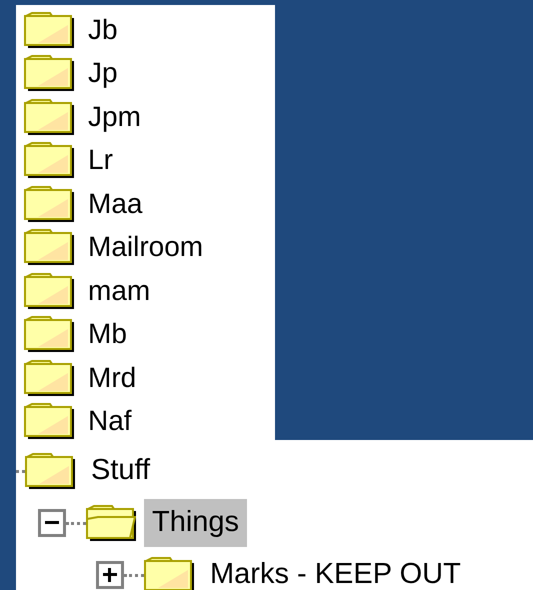 The height and width of the screenshot is (590, 533). I want to click on folder-item: Jpm, so click(114, 117).